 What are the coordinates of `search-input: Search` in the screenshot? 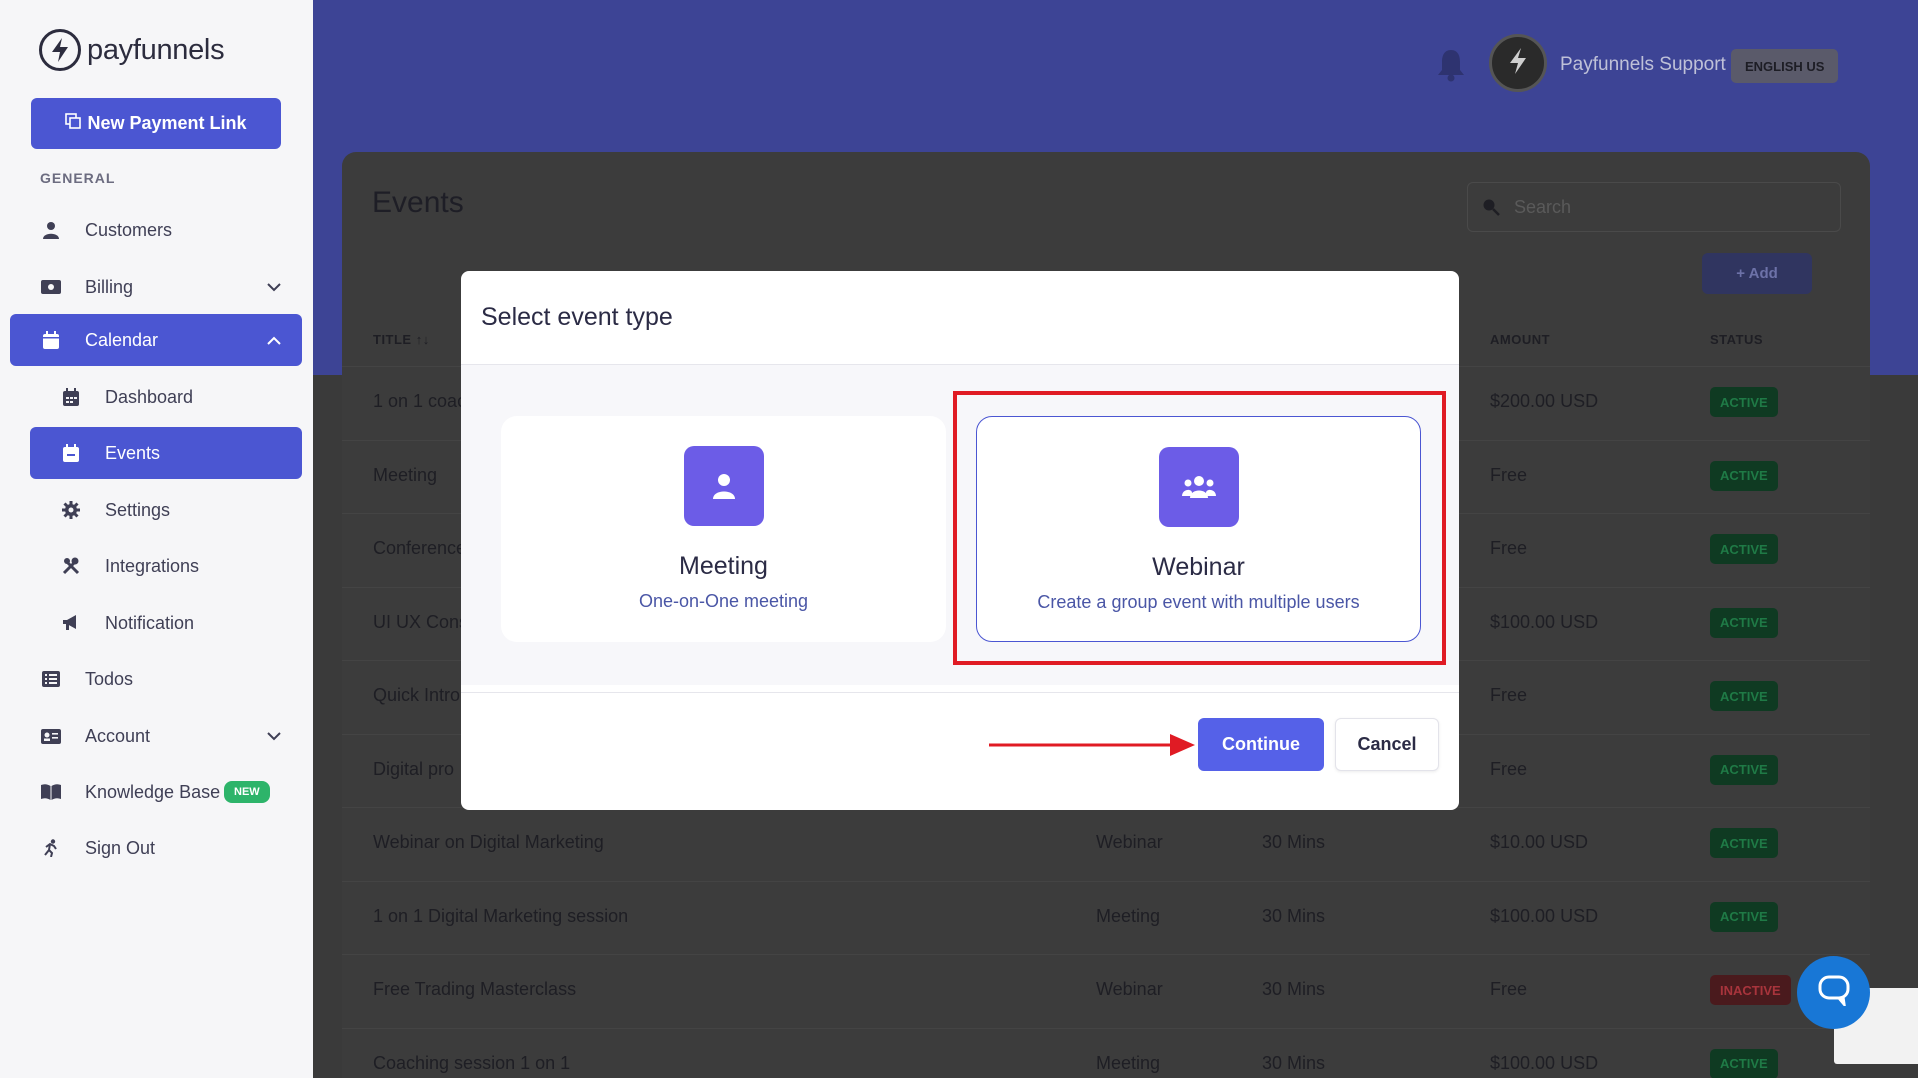 It's located at (1654, 207).